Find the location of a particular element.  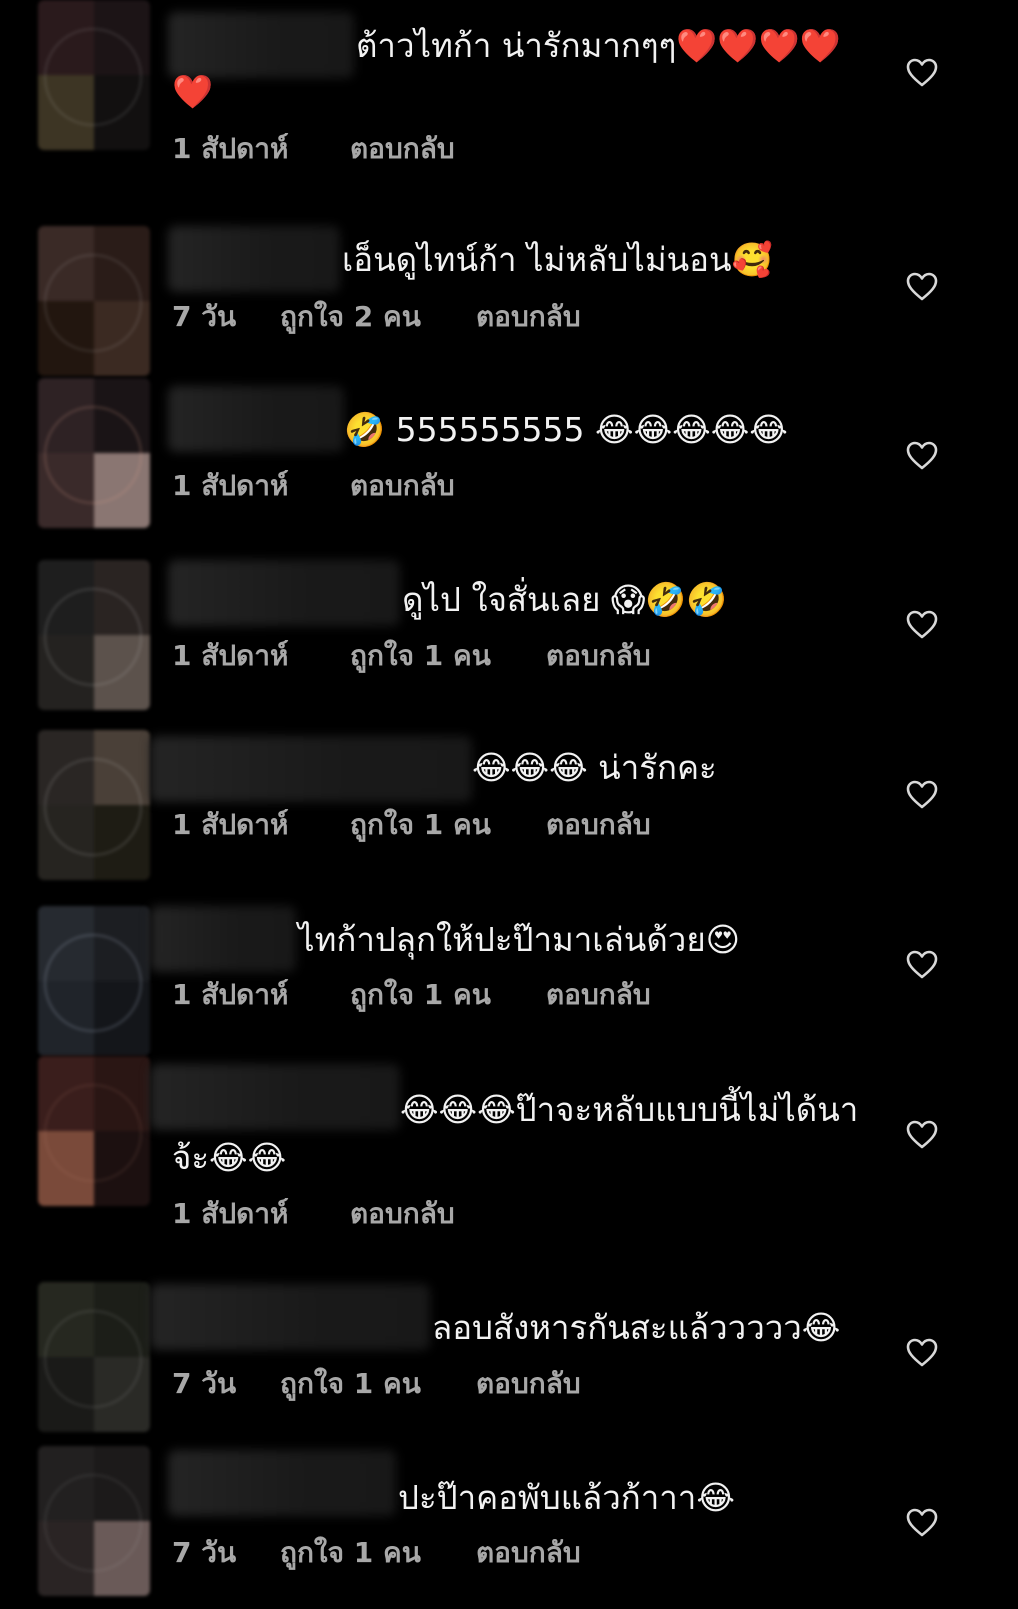

comment-text: 🤣 555555555 😂😂😂😂😂 is located at coordinates (566, 429).